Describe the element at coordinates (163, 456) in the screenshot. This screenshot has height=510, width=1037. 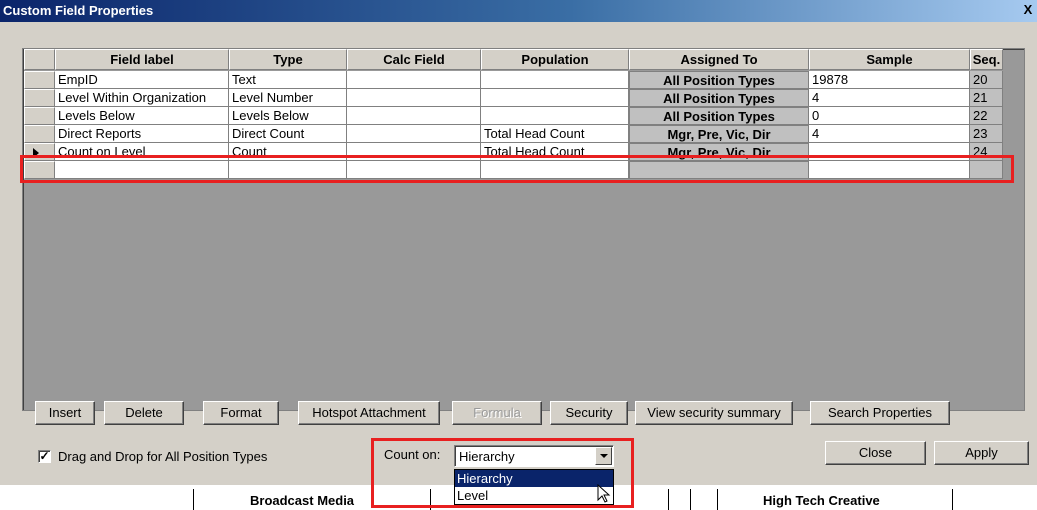
I see `drag-drop-label: Drag and Drop for All Position Types` at that location.